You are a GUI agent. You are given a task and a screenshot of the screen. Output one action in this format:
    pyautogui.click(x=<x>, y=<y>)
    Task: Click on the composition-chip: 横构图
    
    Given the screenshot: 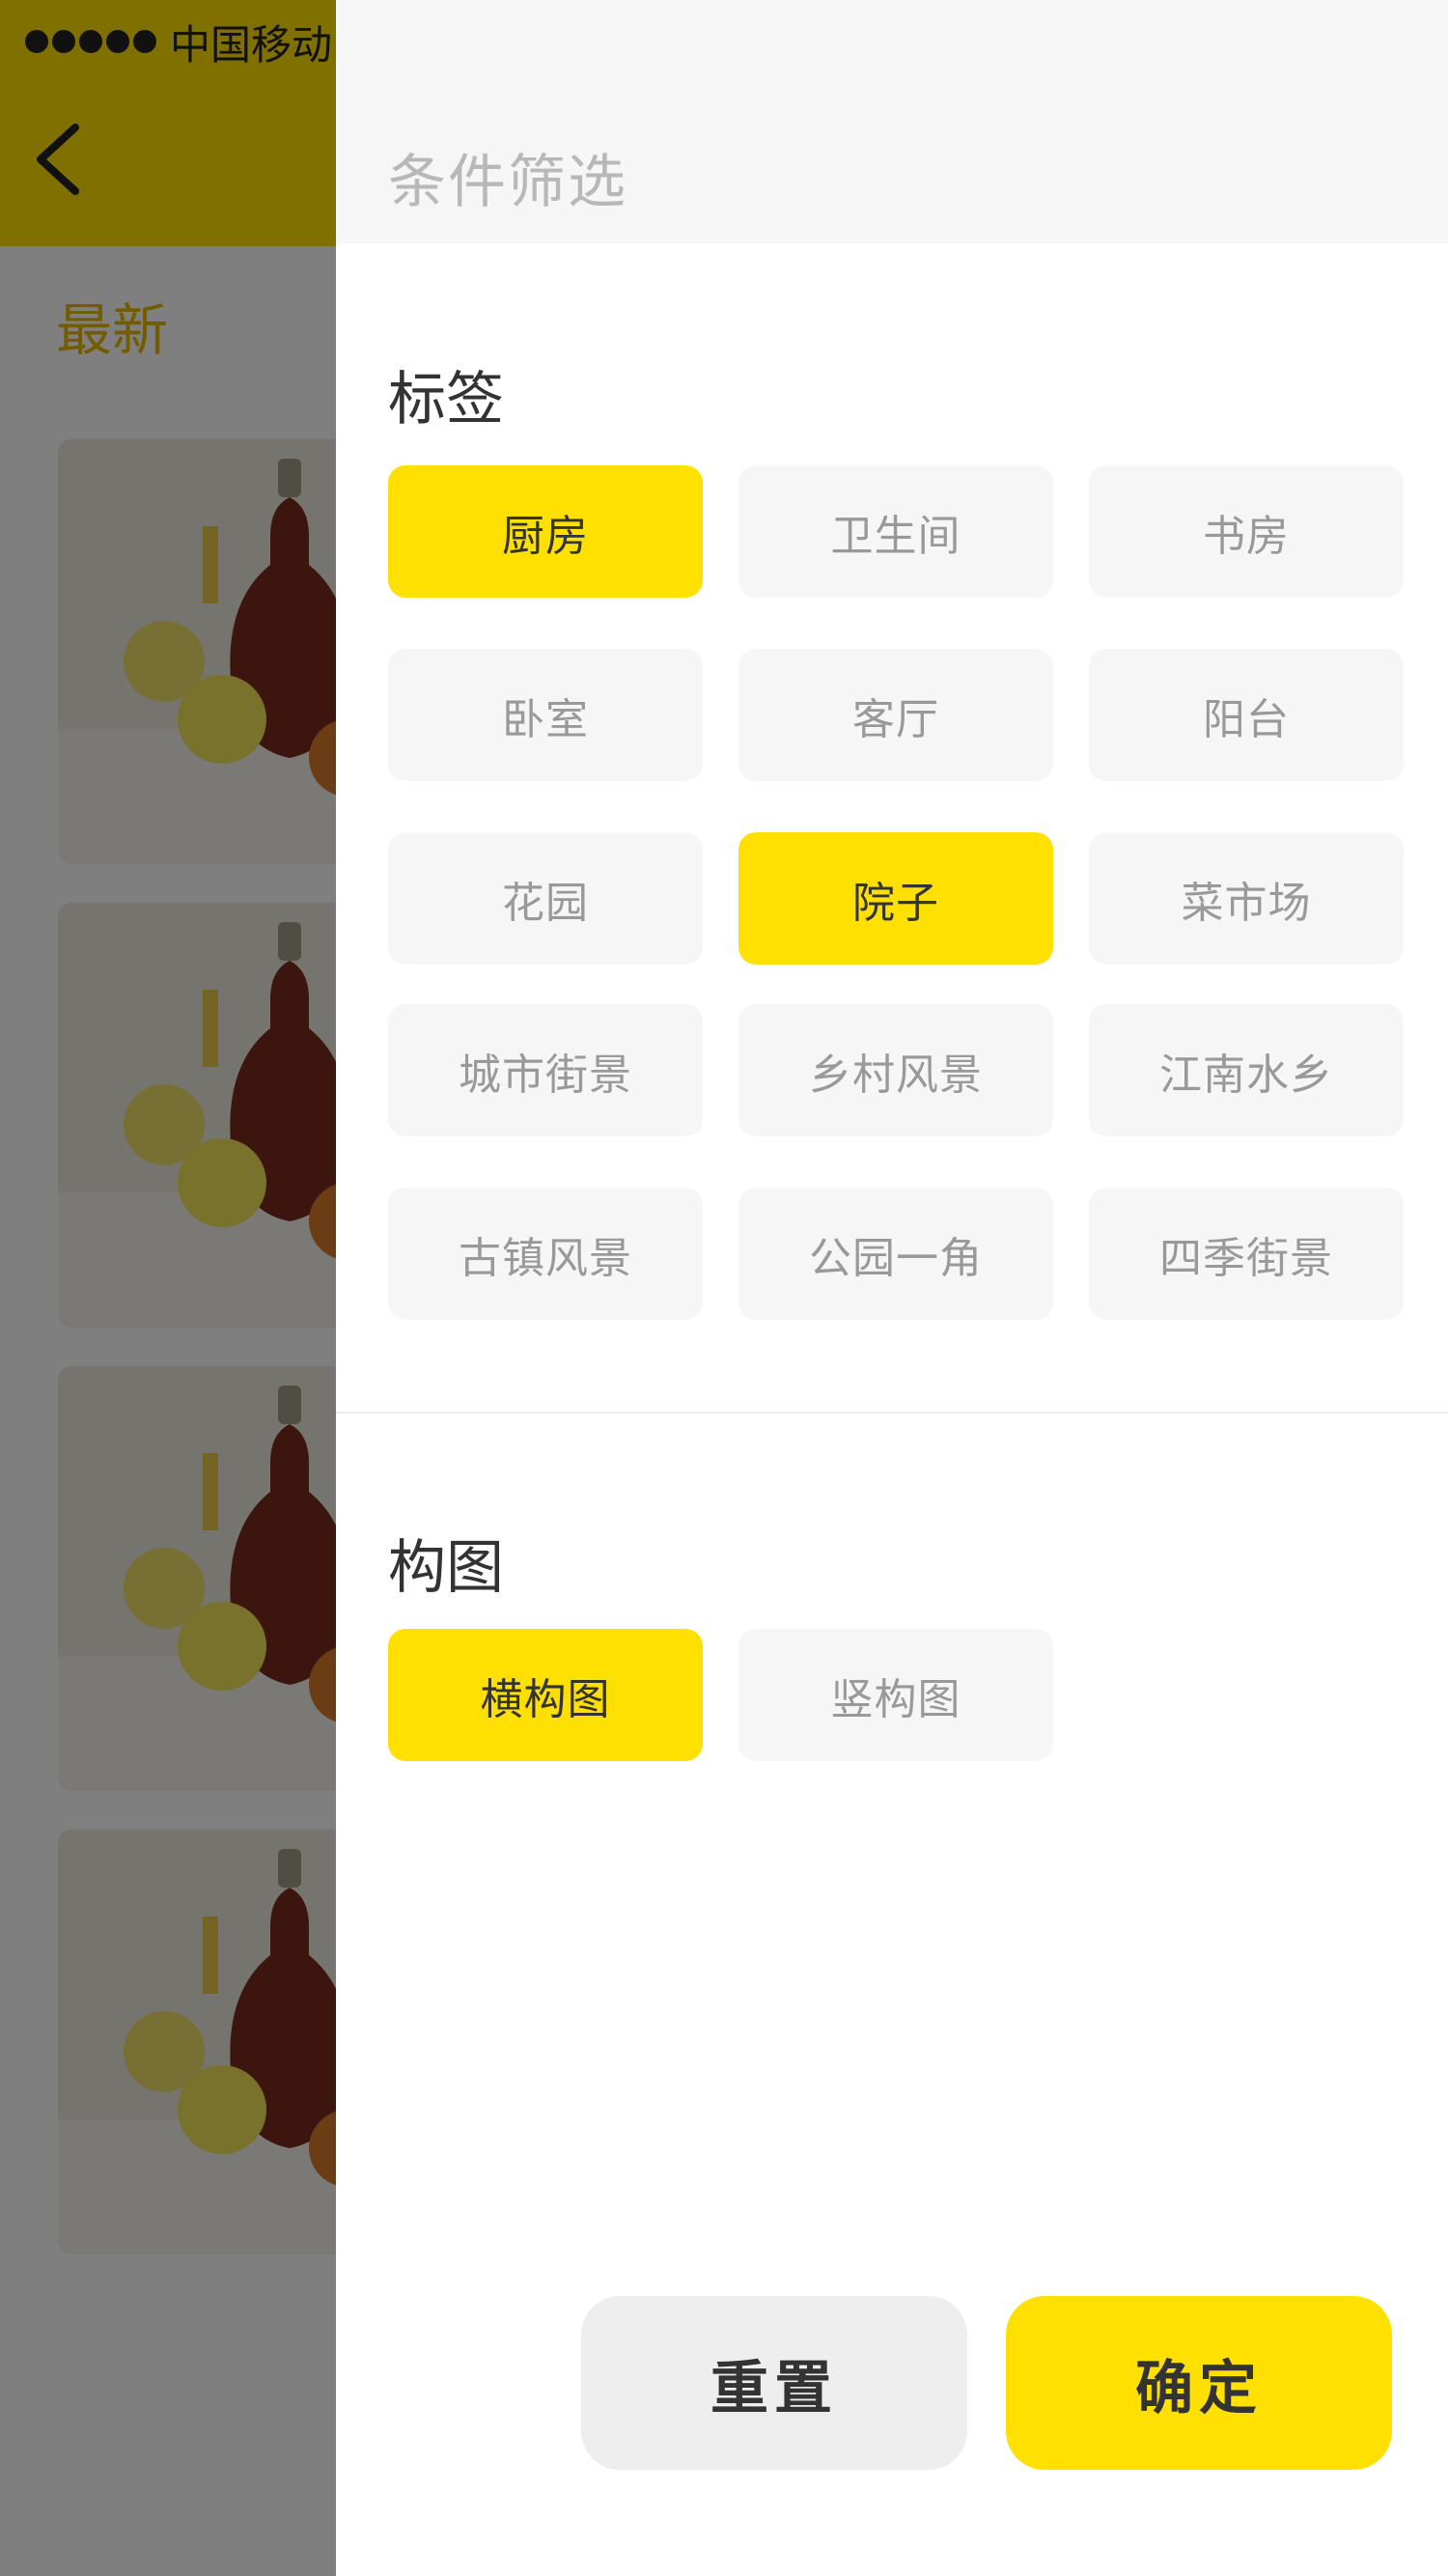 What is the action you would take?
    pyautogui.click(x=545, y=1695)
    